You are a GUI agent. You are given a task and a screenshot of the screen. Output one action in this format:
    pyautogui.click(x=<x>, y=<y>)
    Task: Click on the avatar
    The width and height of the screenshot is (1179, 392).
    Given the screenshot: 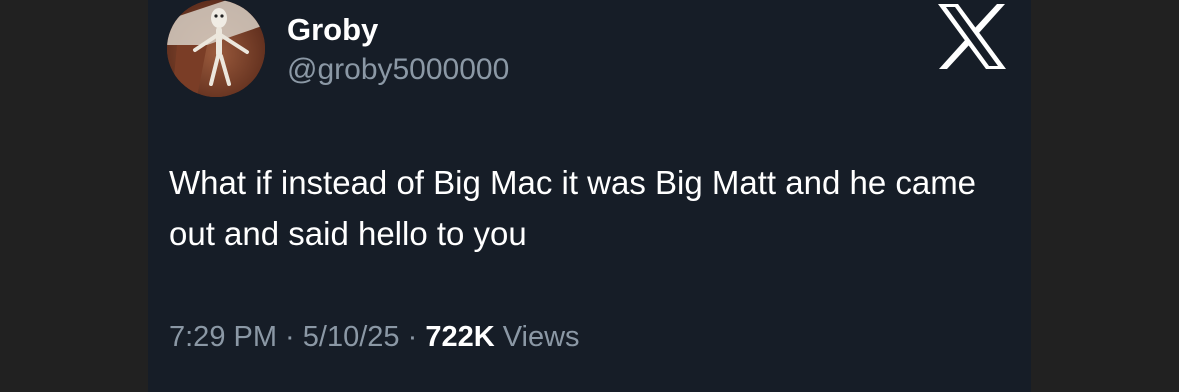 What is the action you would take?
    pyautogui.click(x=216, y=48)
    